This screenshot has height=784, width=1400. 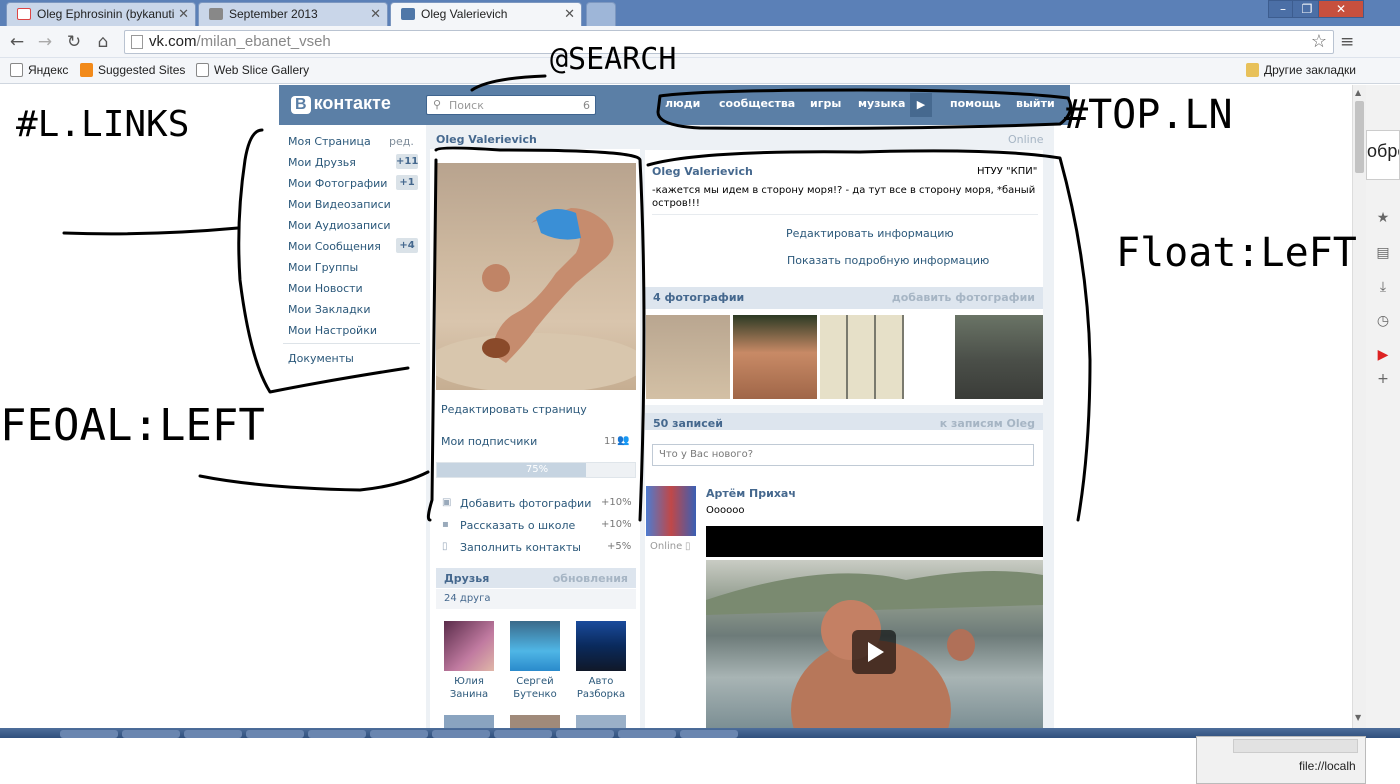 I want to click on task-gain: +10%, so click(x=616, y=524).